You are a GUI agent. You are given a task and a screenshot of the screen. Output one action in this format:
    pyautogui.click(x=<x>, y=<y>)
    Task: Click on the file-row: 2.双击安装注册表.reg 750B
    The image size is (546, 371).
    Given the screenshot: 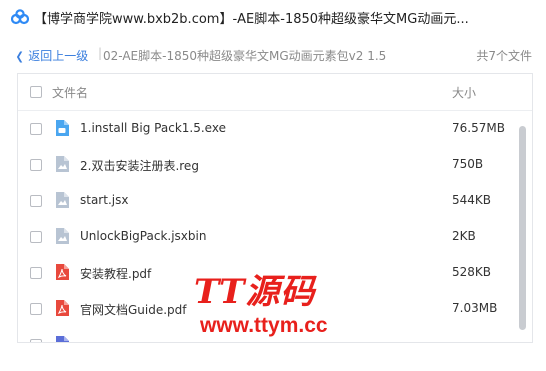 What is the action you would take?
    pyautogui.click(x=268, y=165)
    